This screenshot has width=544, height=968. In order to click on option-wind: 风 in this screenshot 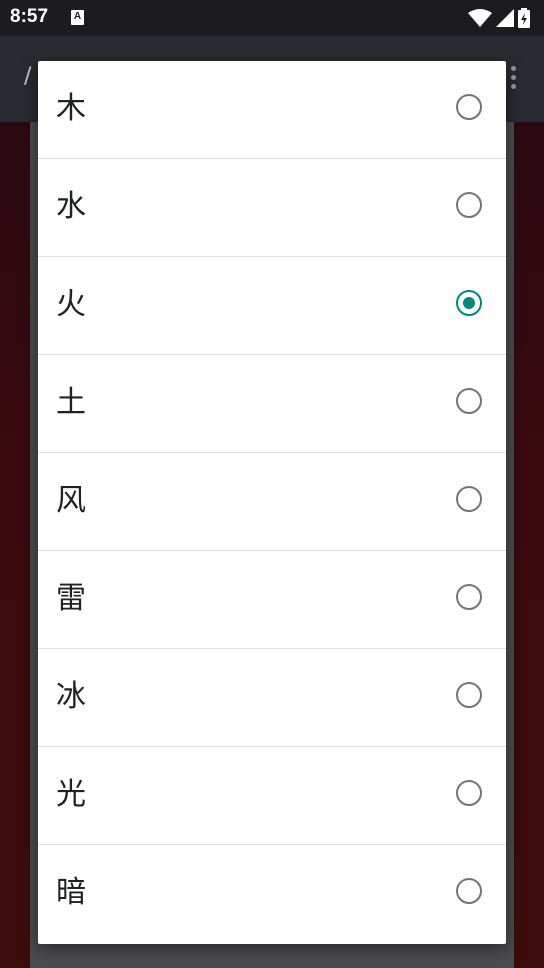, I will do `click(272, 502)`.